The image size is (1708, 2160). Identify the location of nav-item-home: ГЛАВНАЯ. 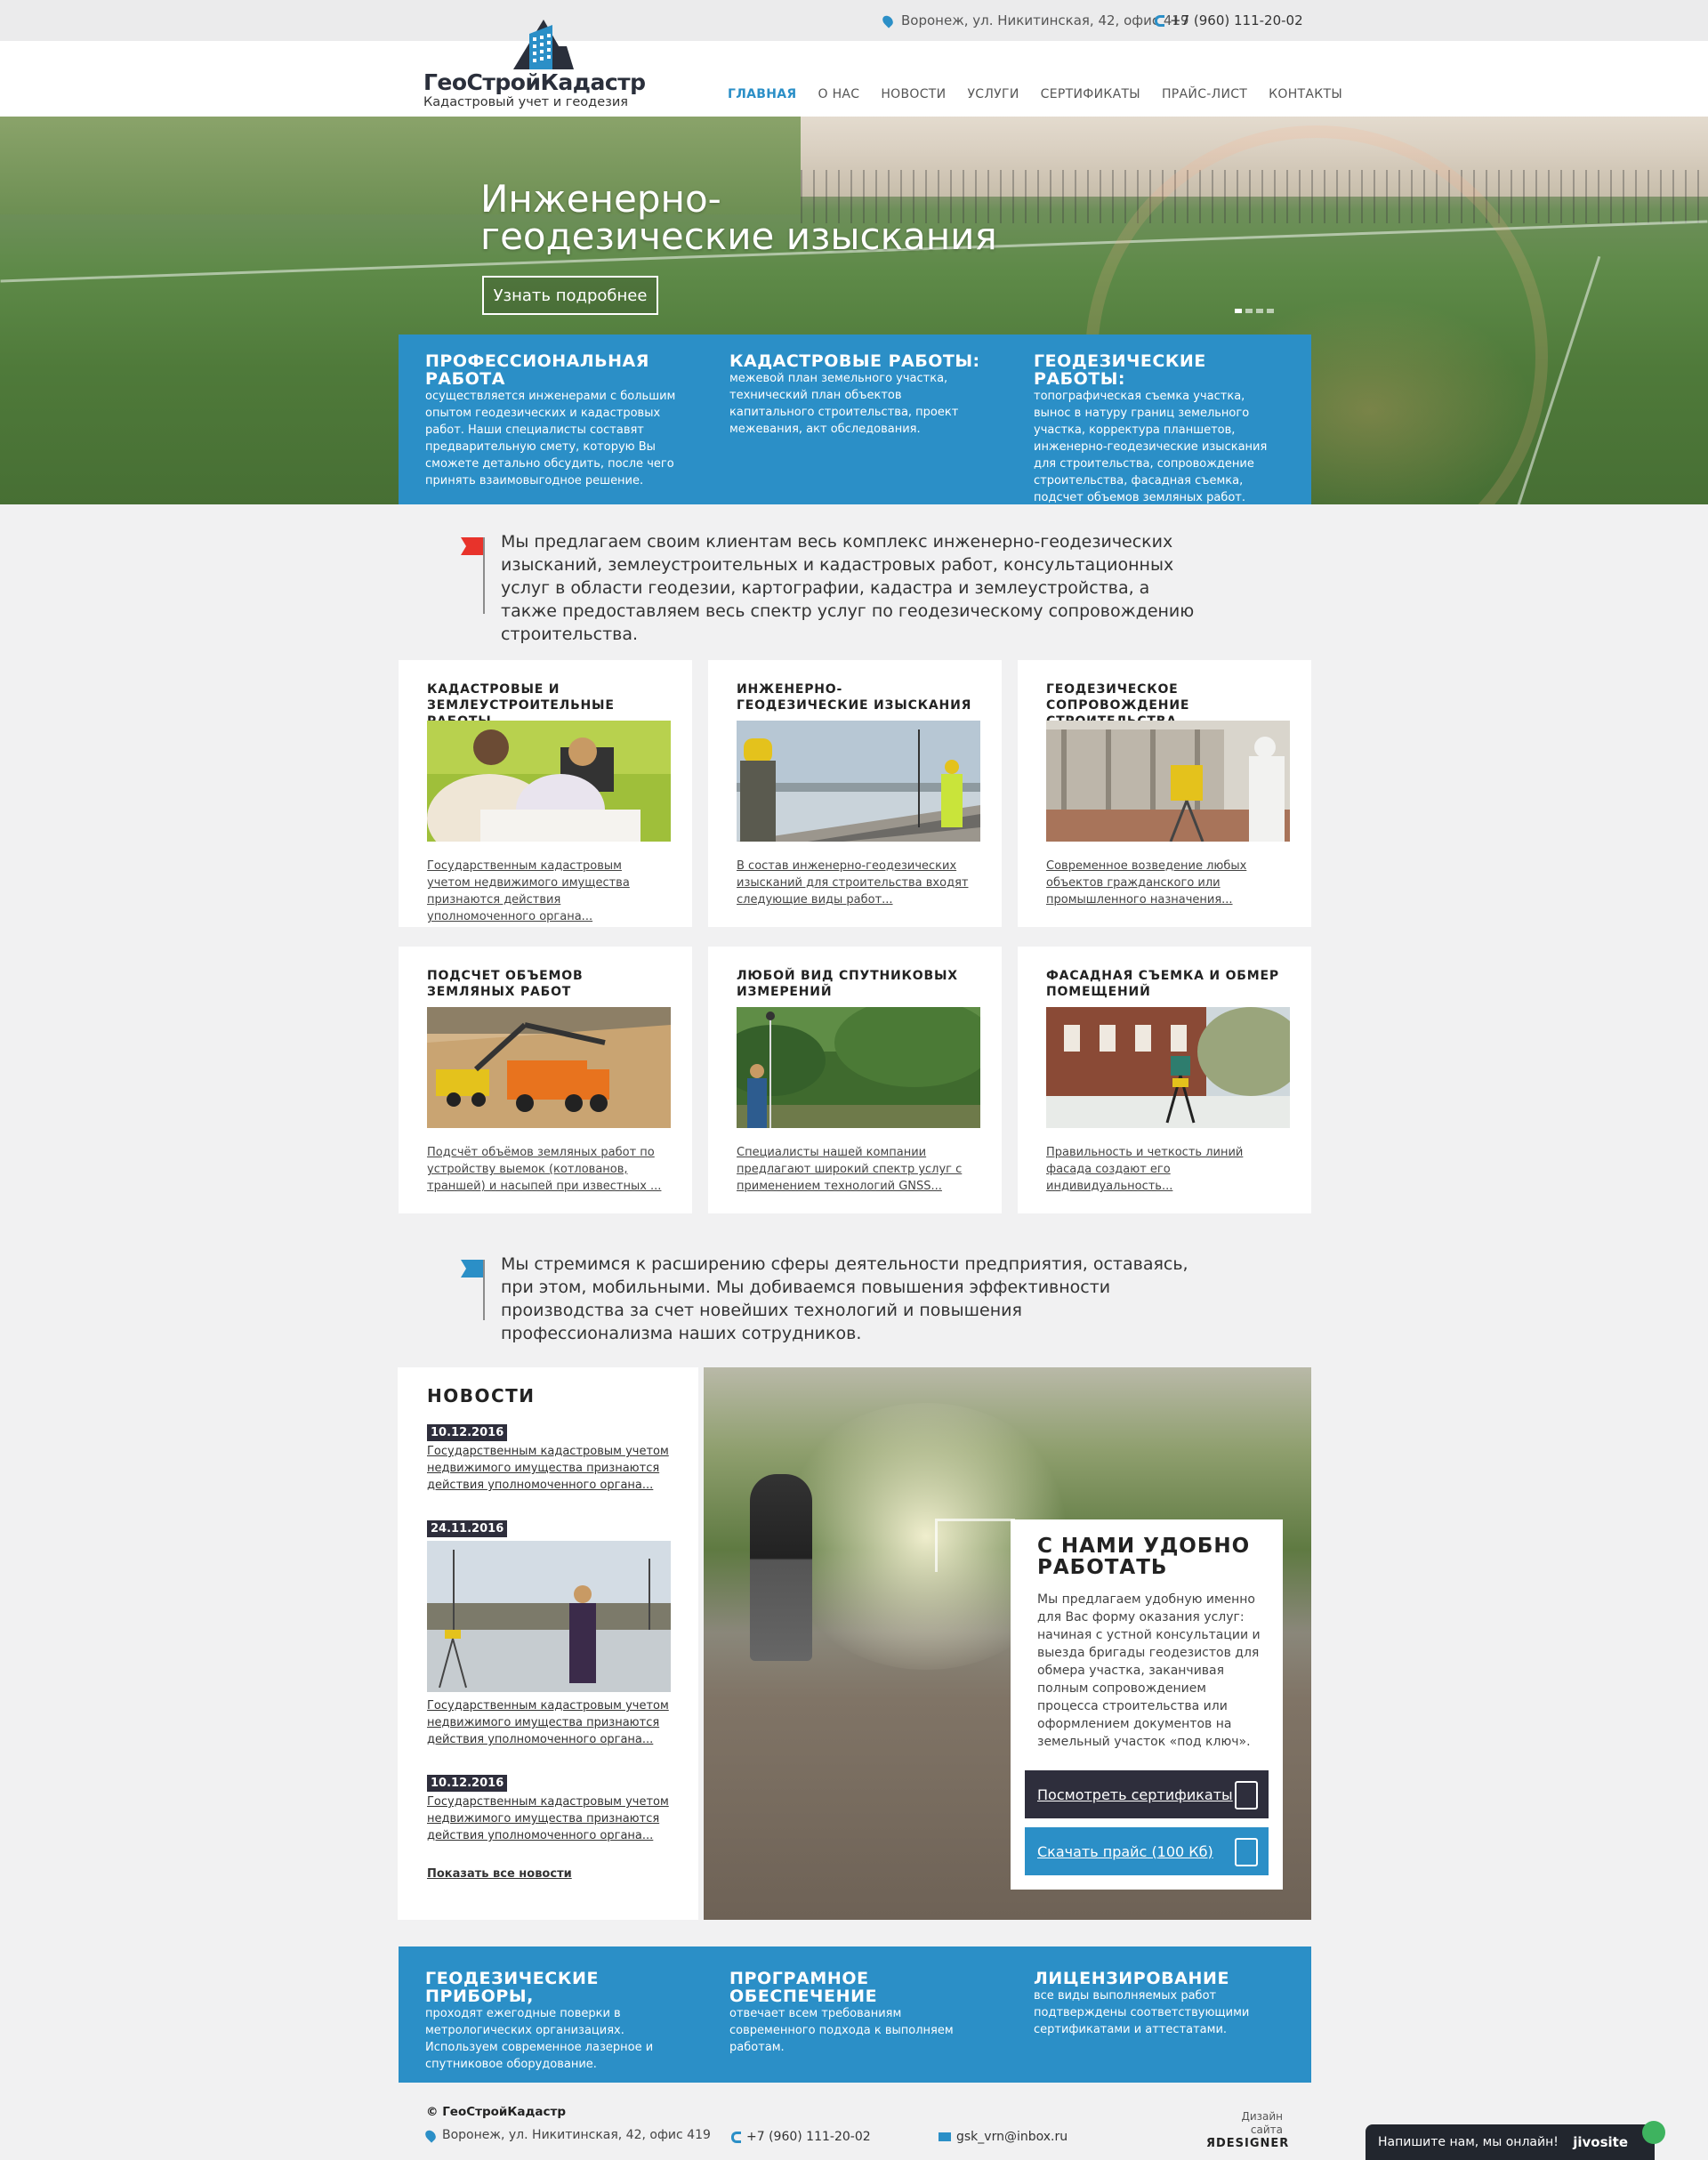
(762, 94).